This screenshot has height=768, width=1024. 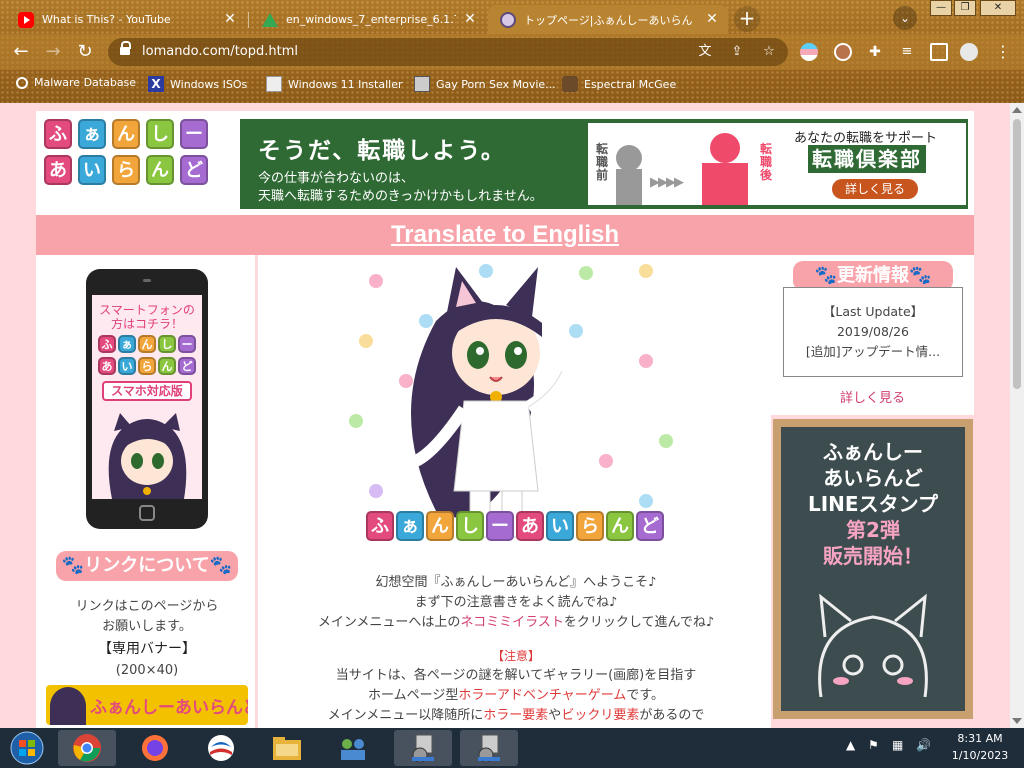 What do you see at coordinates (133, 158) in the screenshot?
I see `site-logo: ふ ぁ ん し ー あ い ら ん ど` at bounding box center [133, 158].